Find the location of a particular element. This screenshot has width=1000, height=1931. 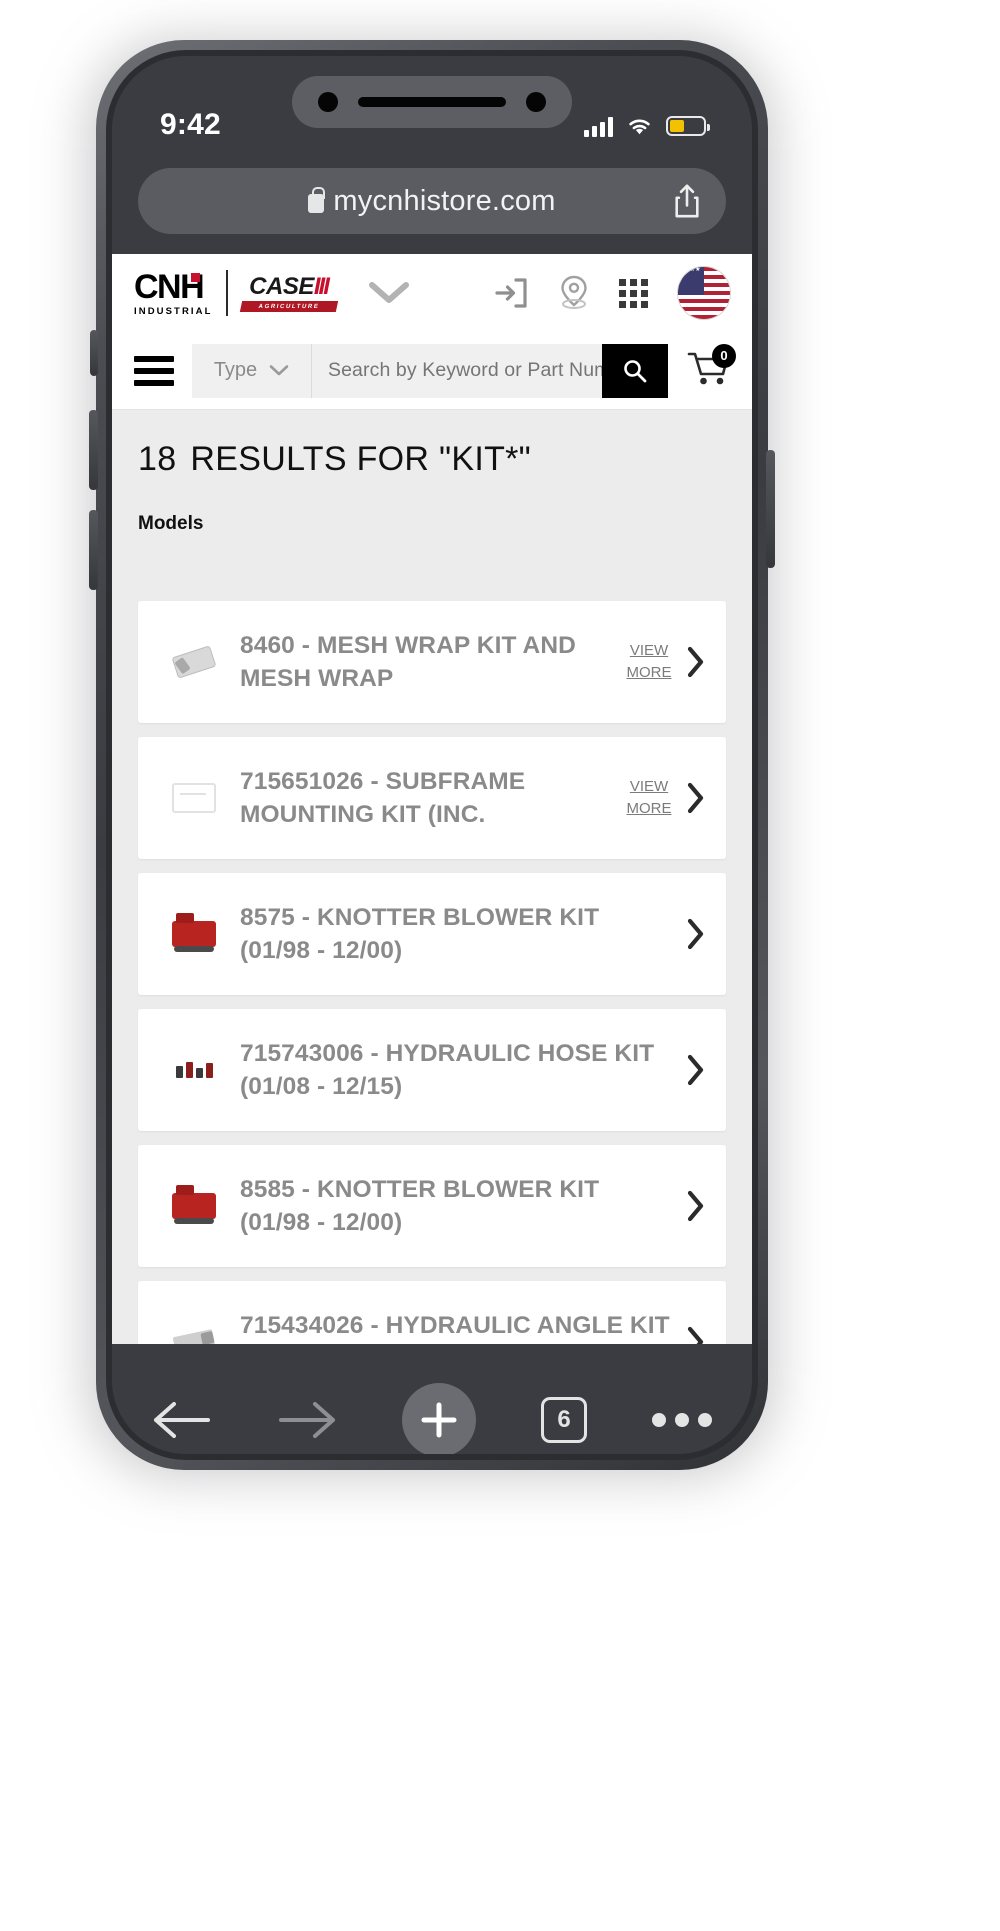

status-time: 9:42 is located at coordinates (190, 124).